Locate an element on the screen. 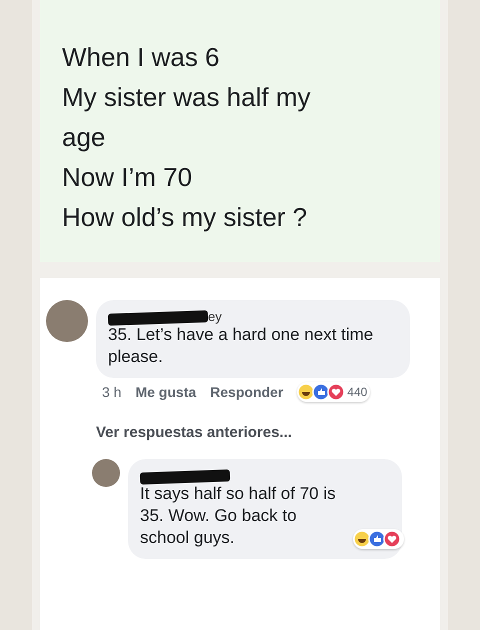  post-text: How old’s my sister ? is located at coordinates (185, 217).